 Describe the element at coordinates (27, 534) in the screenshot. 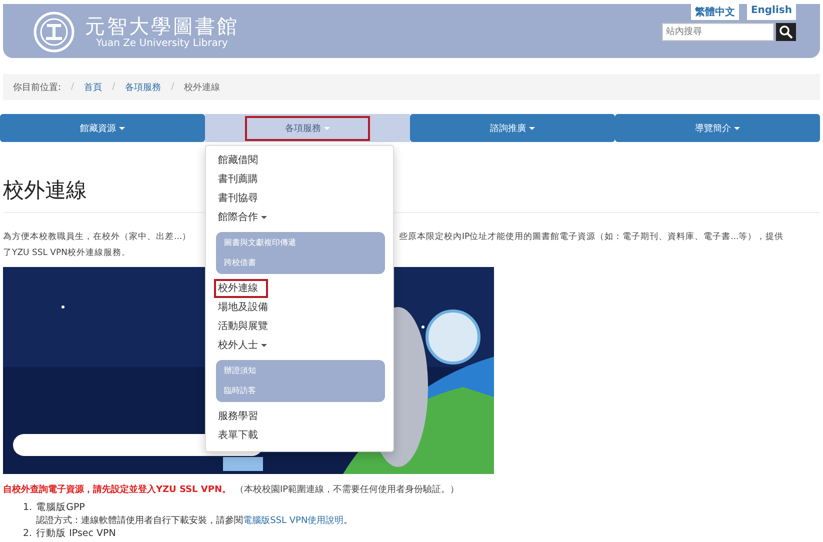

I see `list-number: 2.` at that location.